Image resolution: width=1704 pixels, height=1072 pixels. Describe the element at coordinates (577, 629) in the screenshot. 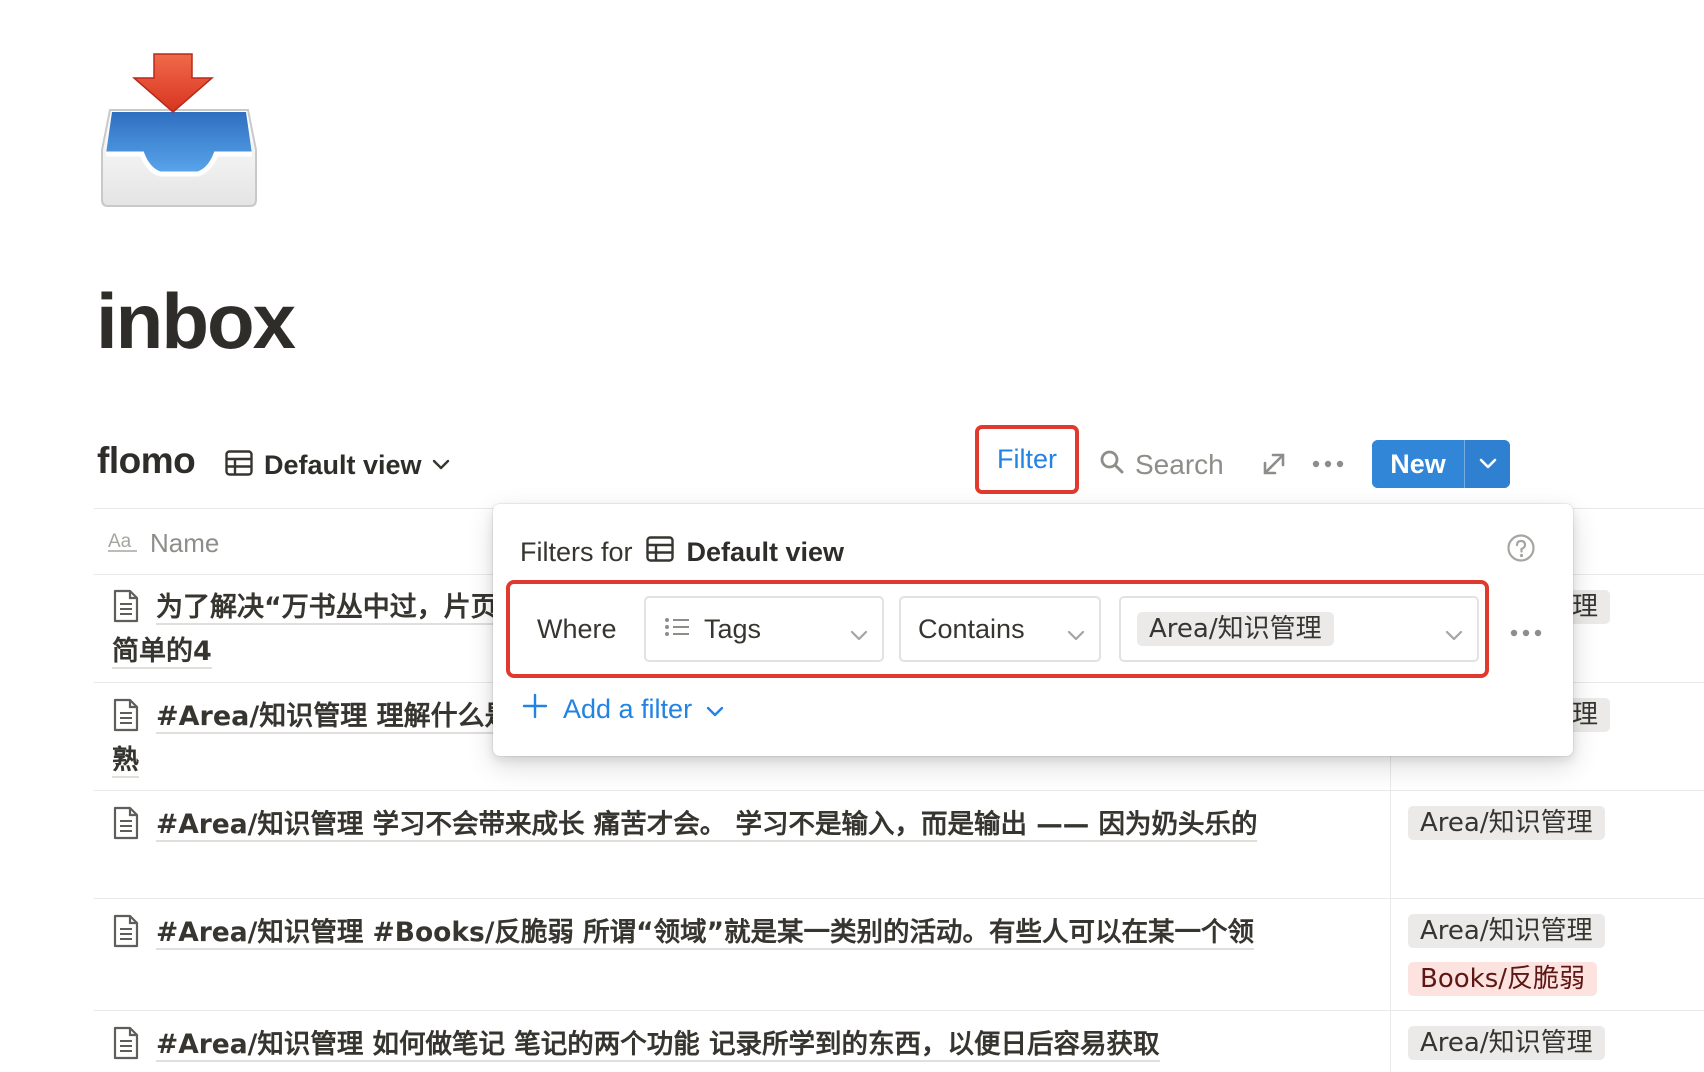

I see `where-label: Where` at that location.